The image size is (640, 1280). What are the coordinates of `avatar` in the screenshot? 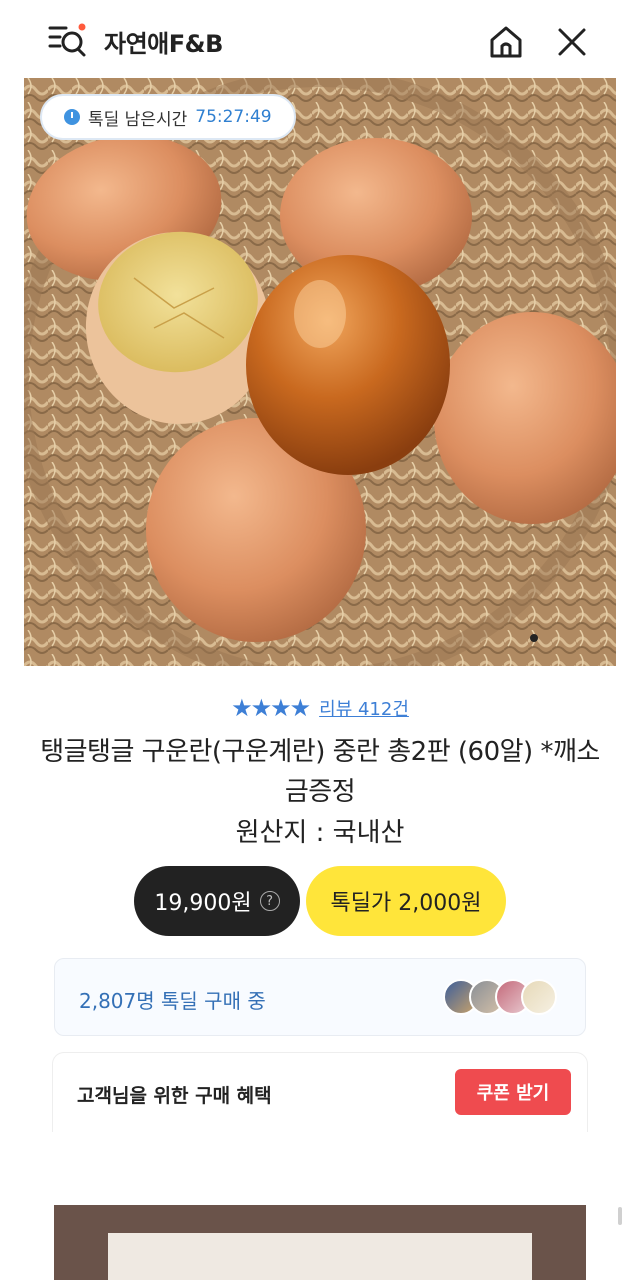 It's located at (539, 997).